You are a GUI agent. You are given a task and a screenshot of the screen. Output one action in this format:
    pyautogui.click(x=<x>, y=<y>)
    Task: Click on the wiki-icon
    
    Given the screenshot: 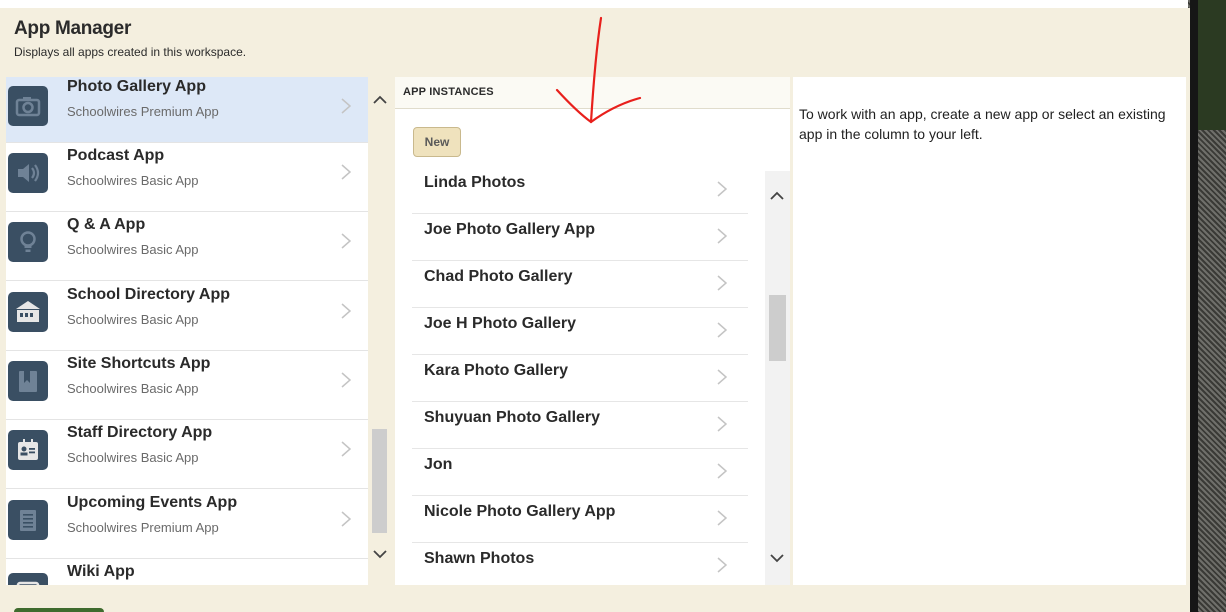 What is the action you would take?
    pyautogui.click(x=28, y=579)
    